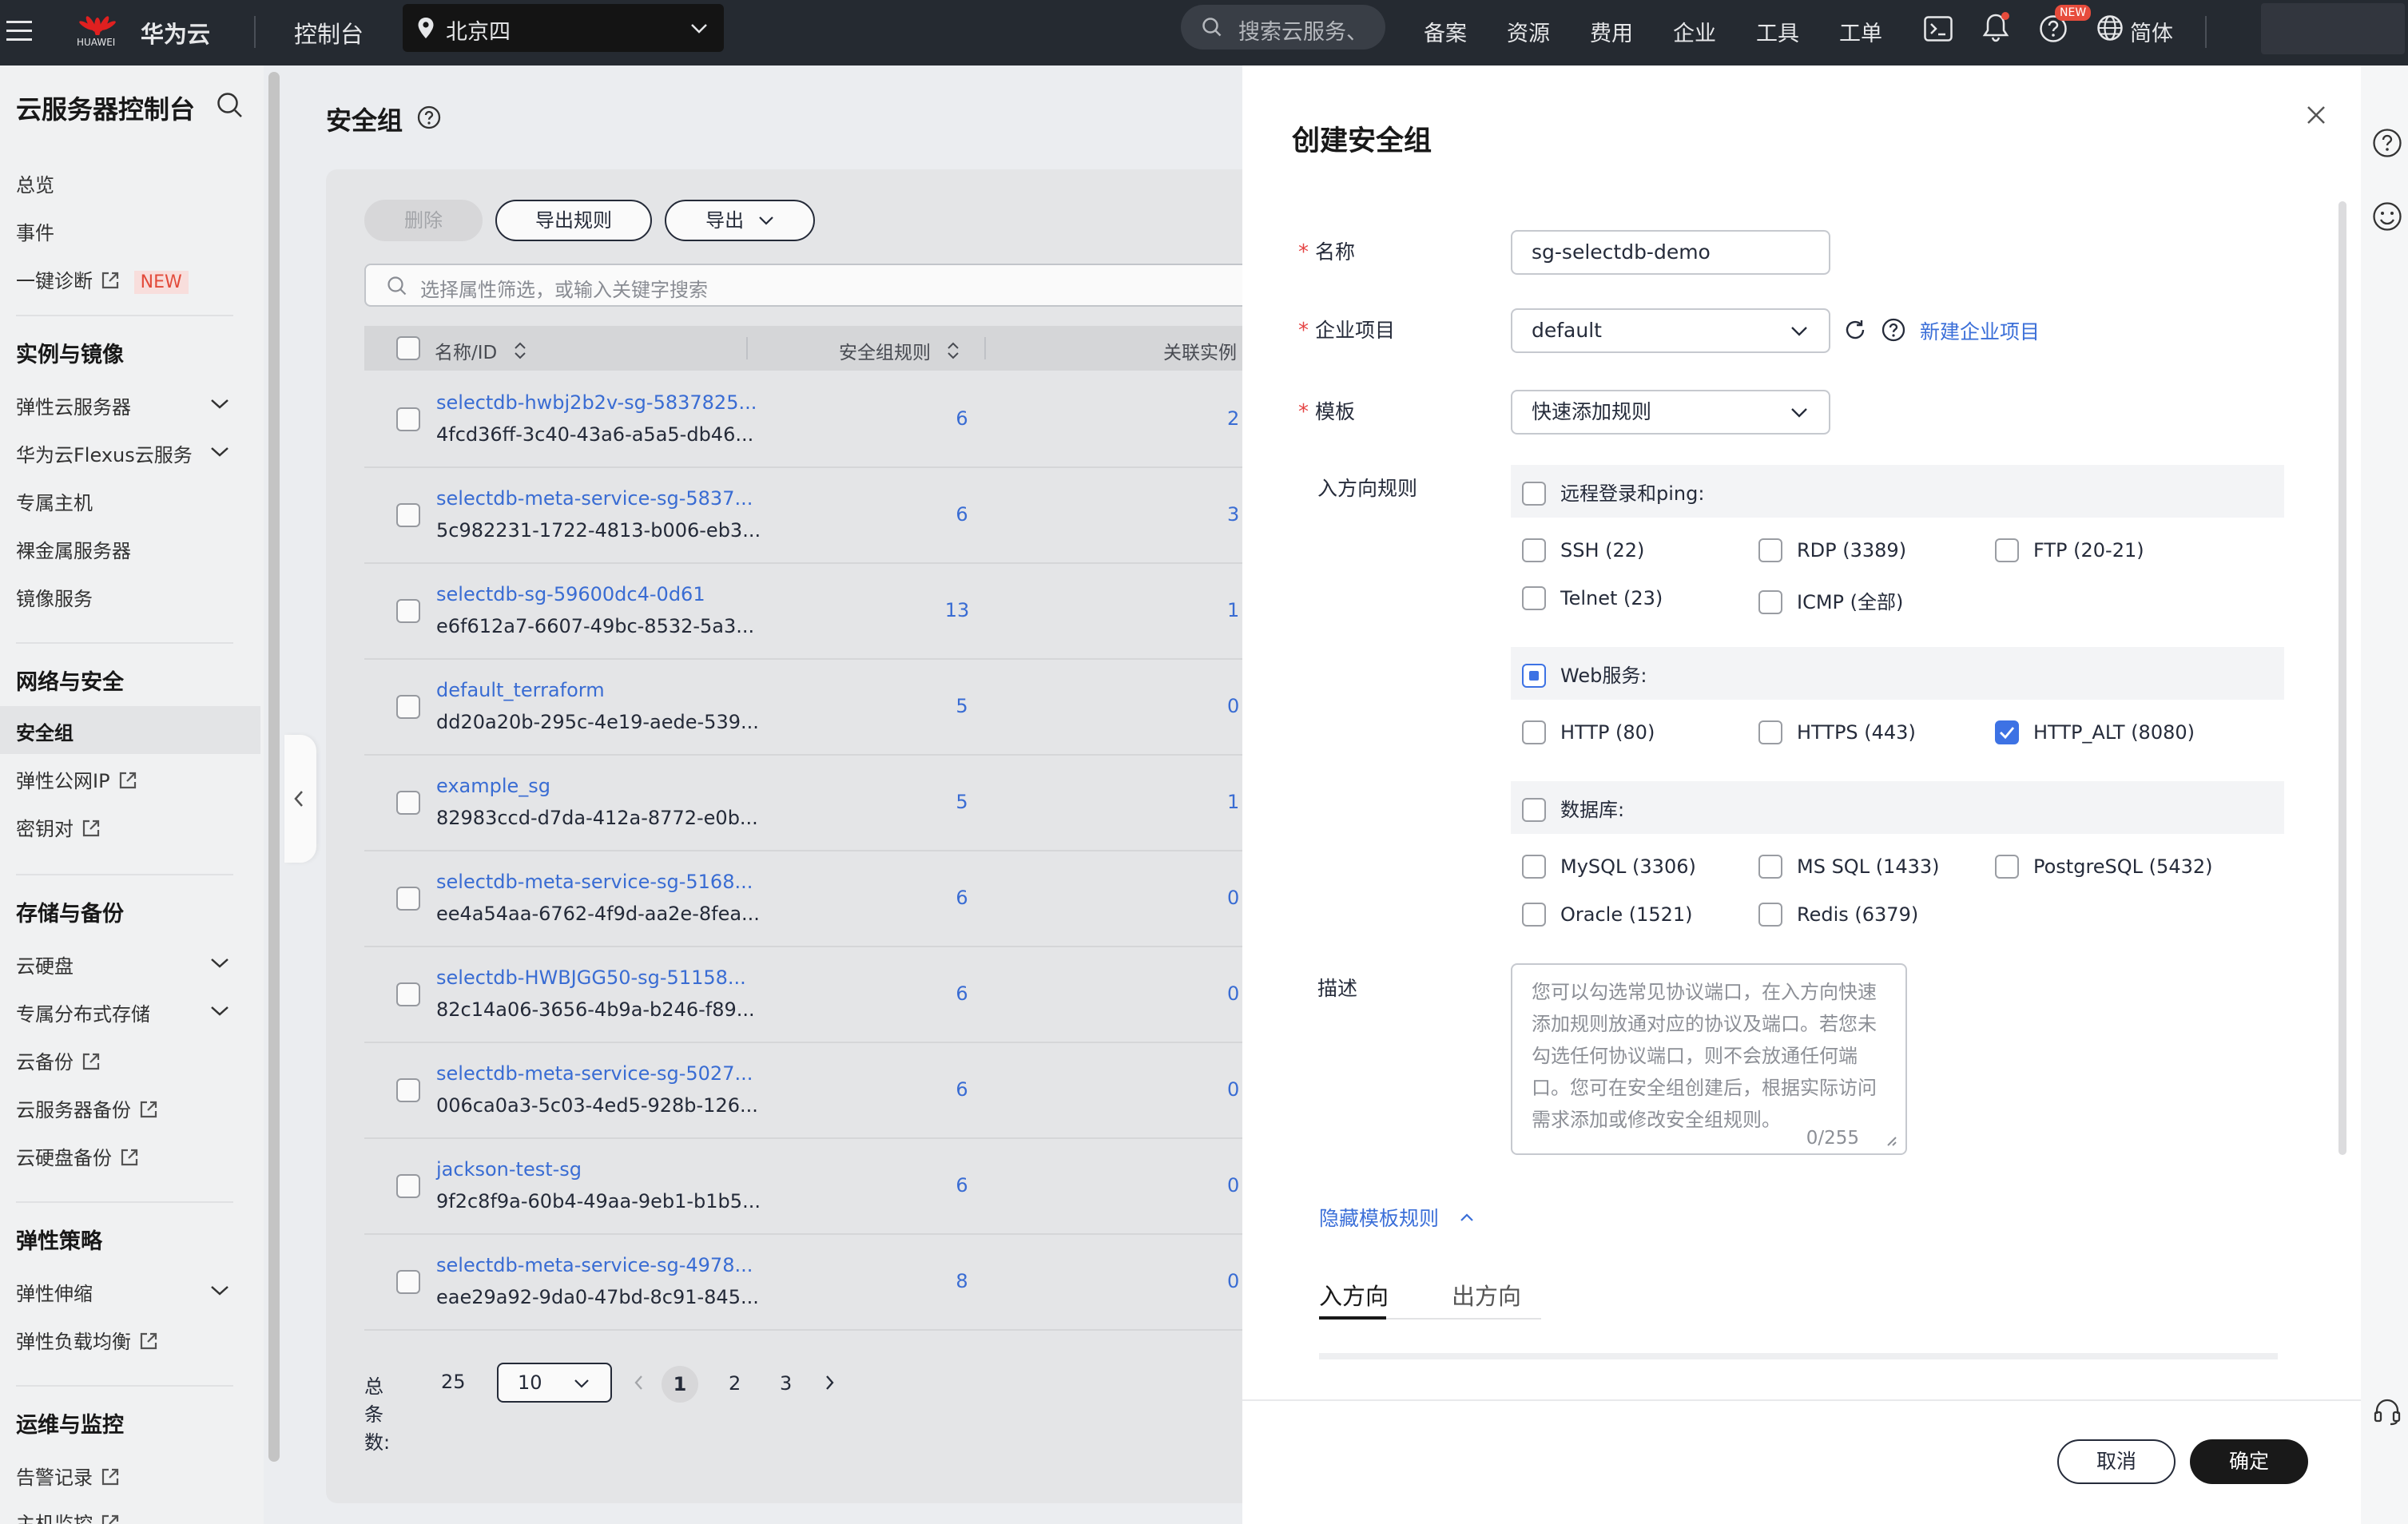 Image resolution: width=2408 pixels, height=1524 pixels. What do you see at coordinates (2095, 732) in the screenshot?
I see `http-alt-checkbox: HTTP_ALT (8080)` at bounding box center [2095, 732].